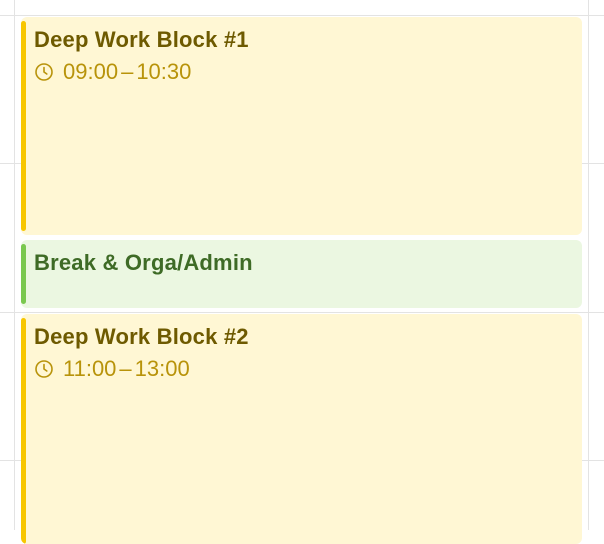 This screenshot has width=604, height=544. Describe the element at coordinates (91, 71) in the screenshot. I see `event-start-time: 09:00` at that location.